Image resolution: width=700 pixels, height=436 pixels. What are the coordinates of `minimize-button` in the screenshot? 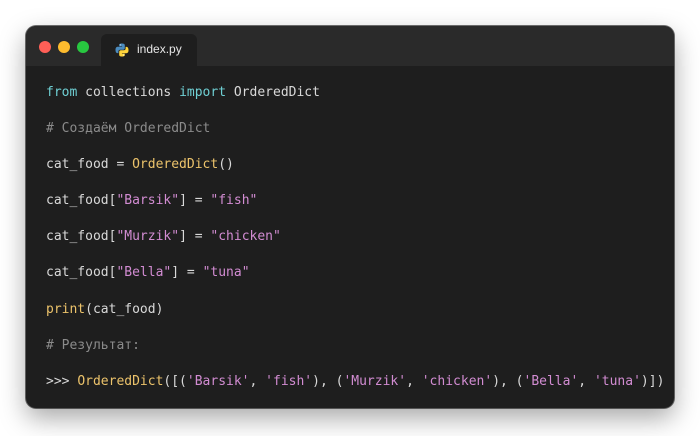 It's located at (64, 47).